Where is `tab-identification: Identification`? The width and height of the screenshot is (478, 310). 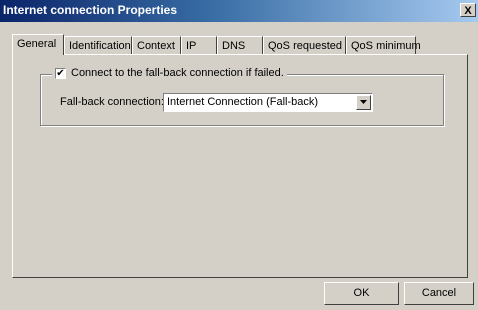
tab-identification: Identification is located at coordinates (98, 45).